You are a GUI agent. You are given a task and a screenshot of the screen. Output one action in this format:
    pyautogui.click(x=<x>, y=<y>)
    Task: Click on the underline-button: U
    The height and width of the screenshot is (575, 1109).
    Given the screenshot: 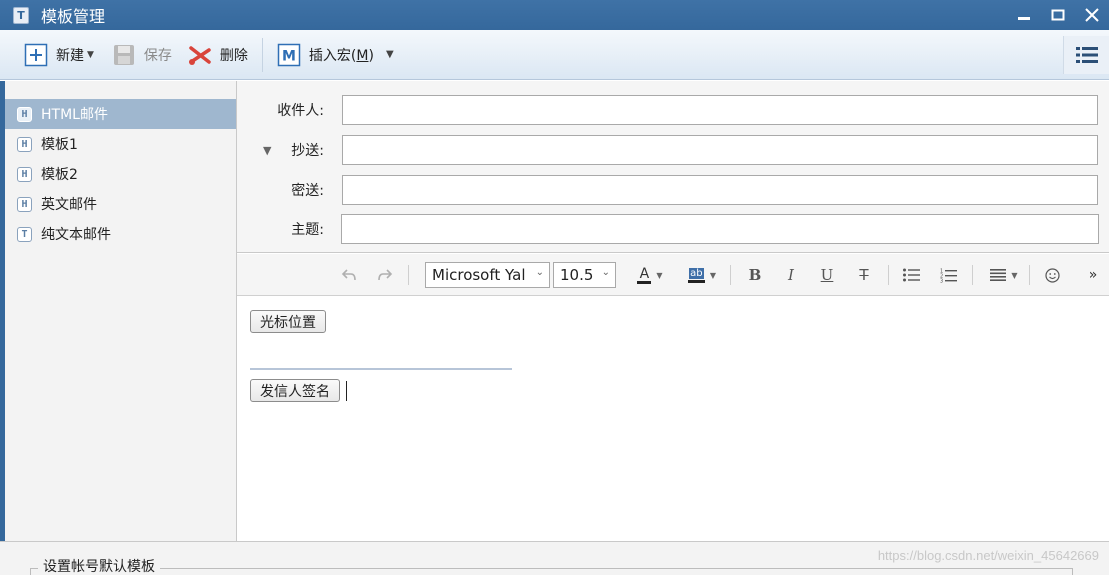 What is the action you would take?
    pyautogui.click(x=827, y=275)
    